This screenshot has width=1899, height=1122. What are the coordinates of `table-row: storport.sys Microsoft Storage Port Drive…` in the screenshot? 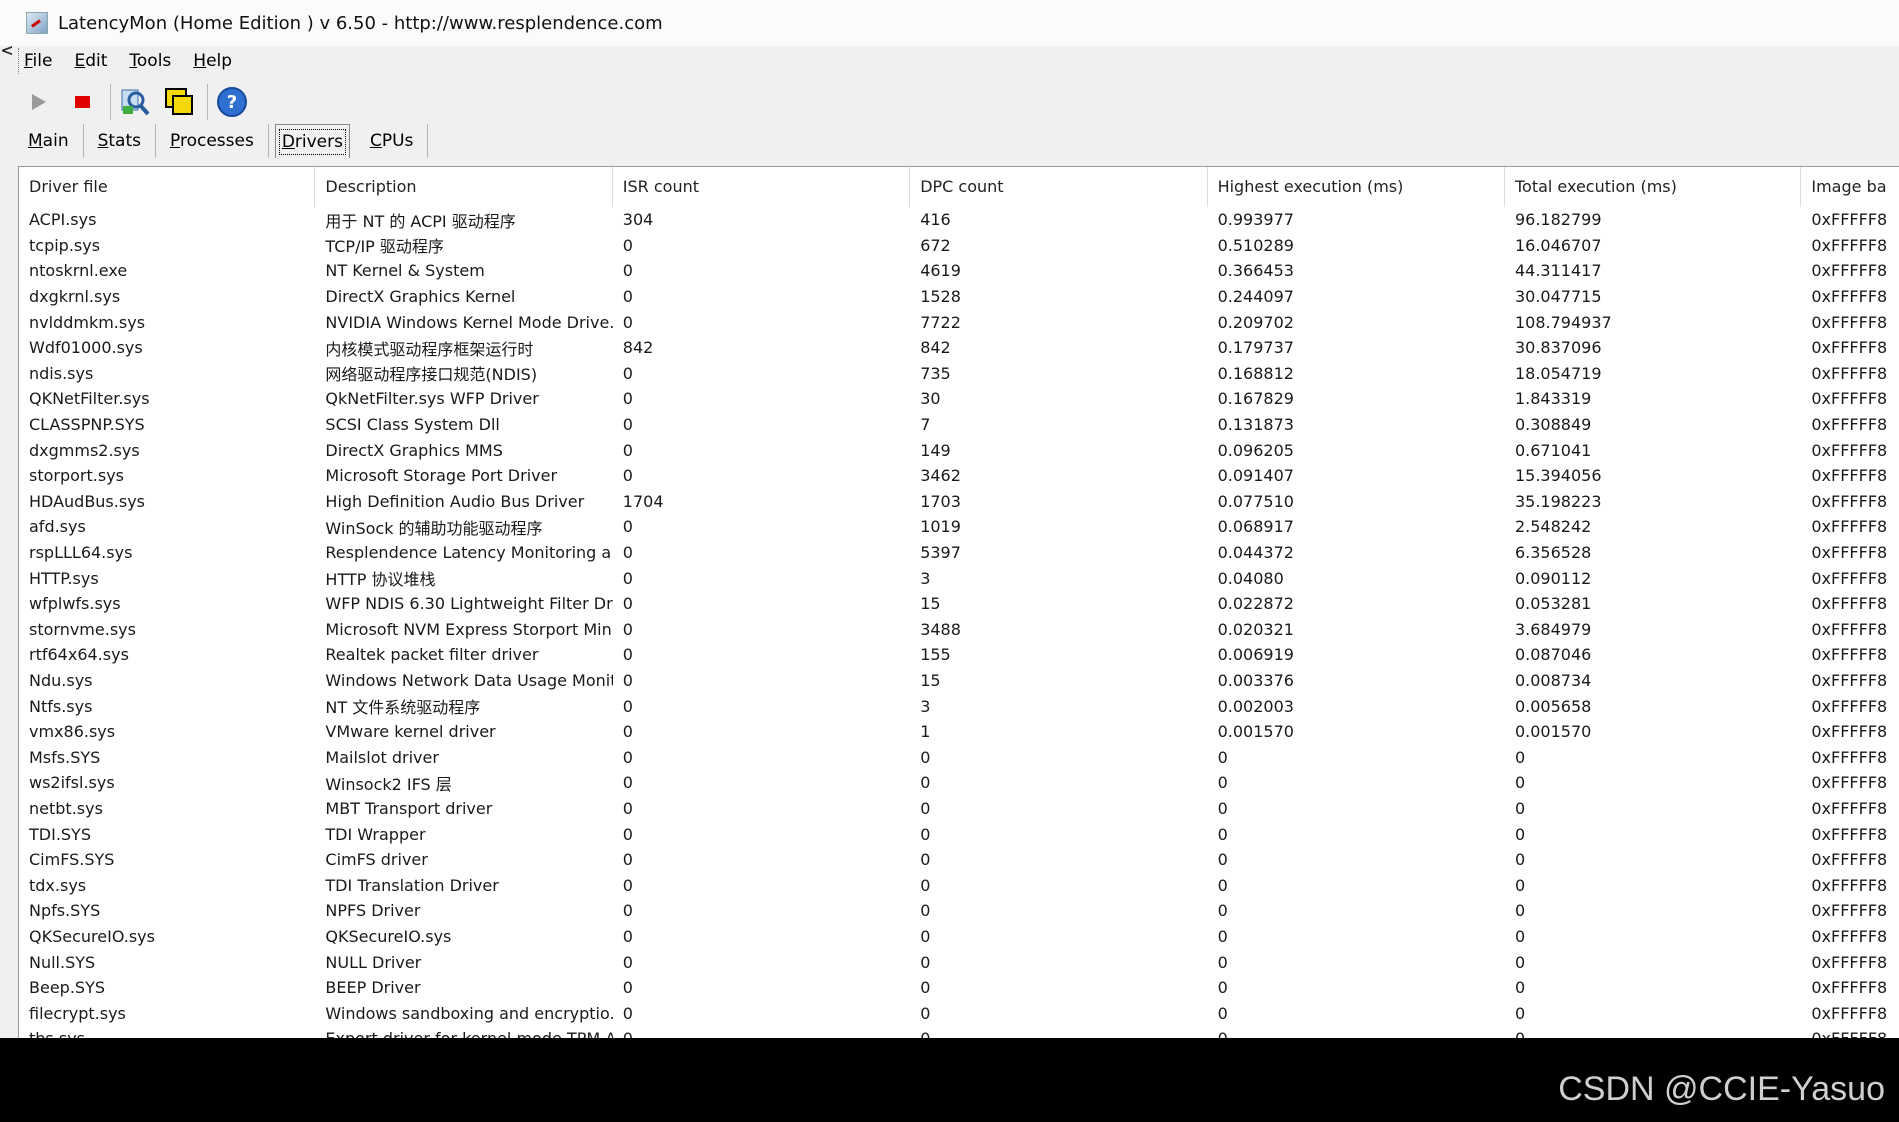 It's located at (959, 476).